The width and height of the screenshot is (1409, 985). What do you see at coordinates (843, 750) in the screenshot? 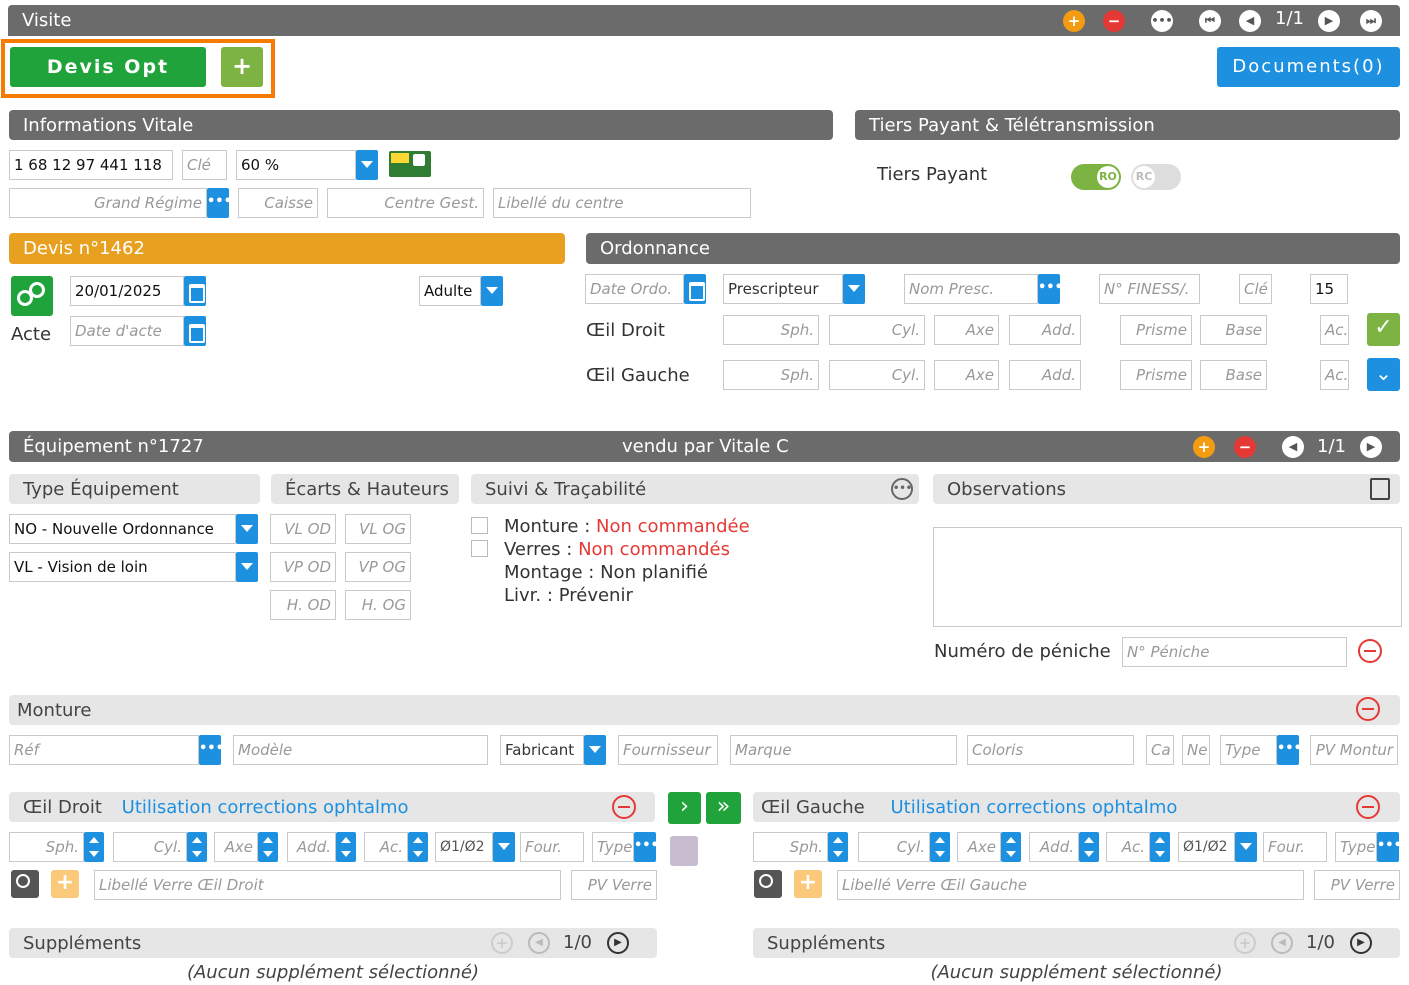
I see `monture-marque-input: Marque` at bounding box center [843, 750].